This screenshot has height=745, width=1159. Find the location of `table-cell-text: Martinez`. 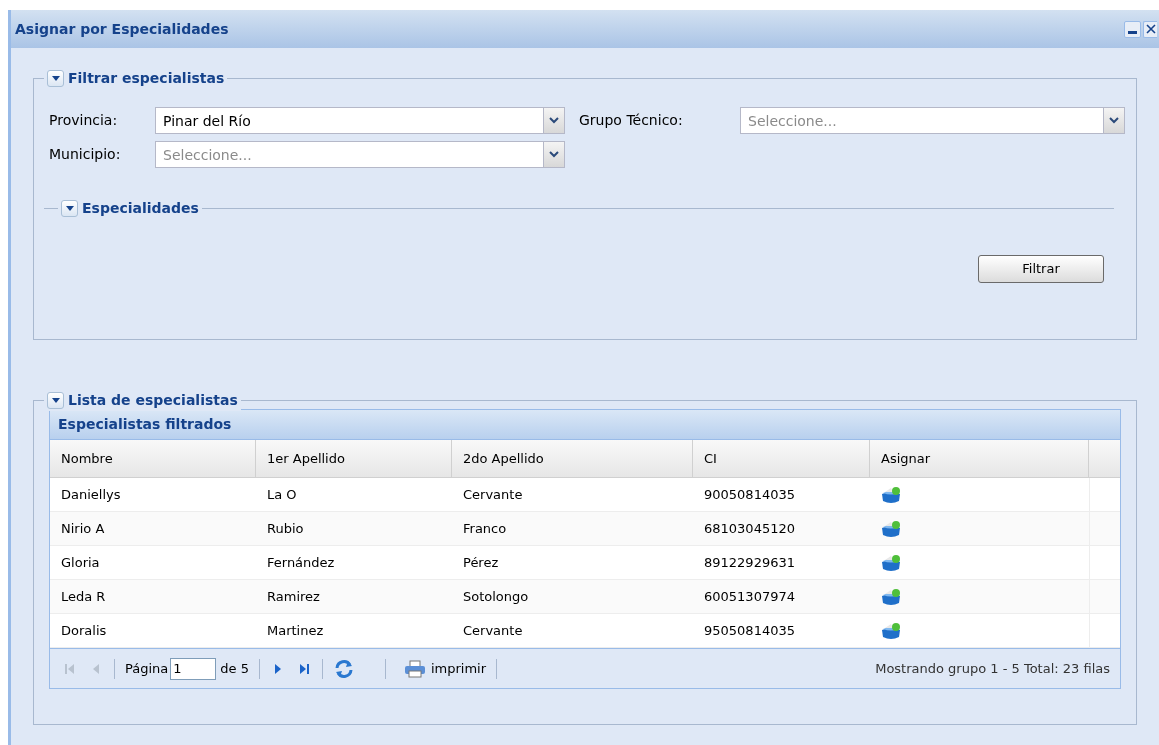

table-cell-text: Martinez is located at coordinates (295, 630).